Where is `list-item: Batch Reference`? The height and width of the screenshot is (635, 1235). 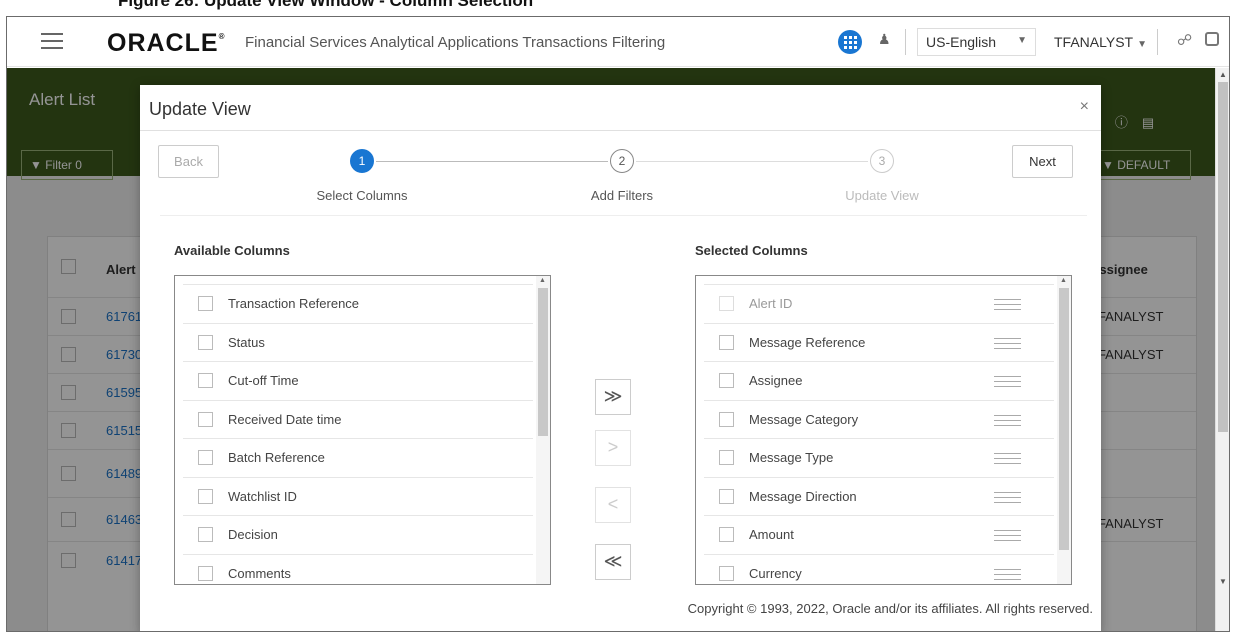
list-item: Batch Reference is located at coordinates (358, 457).